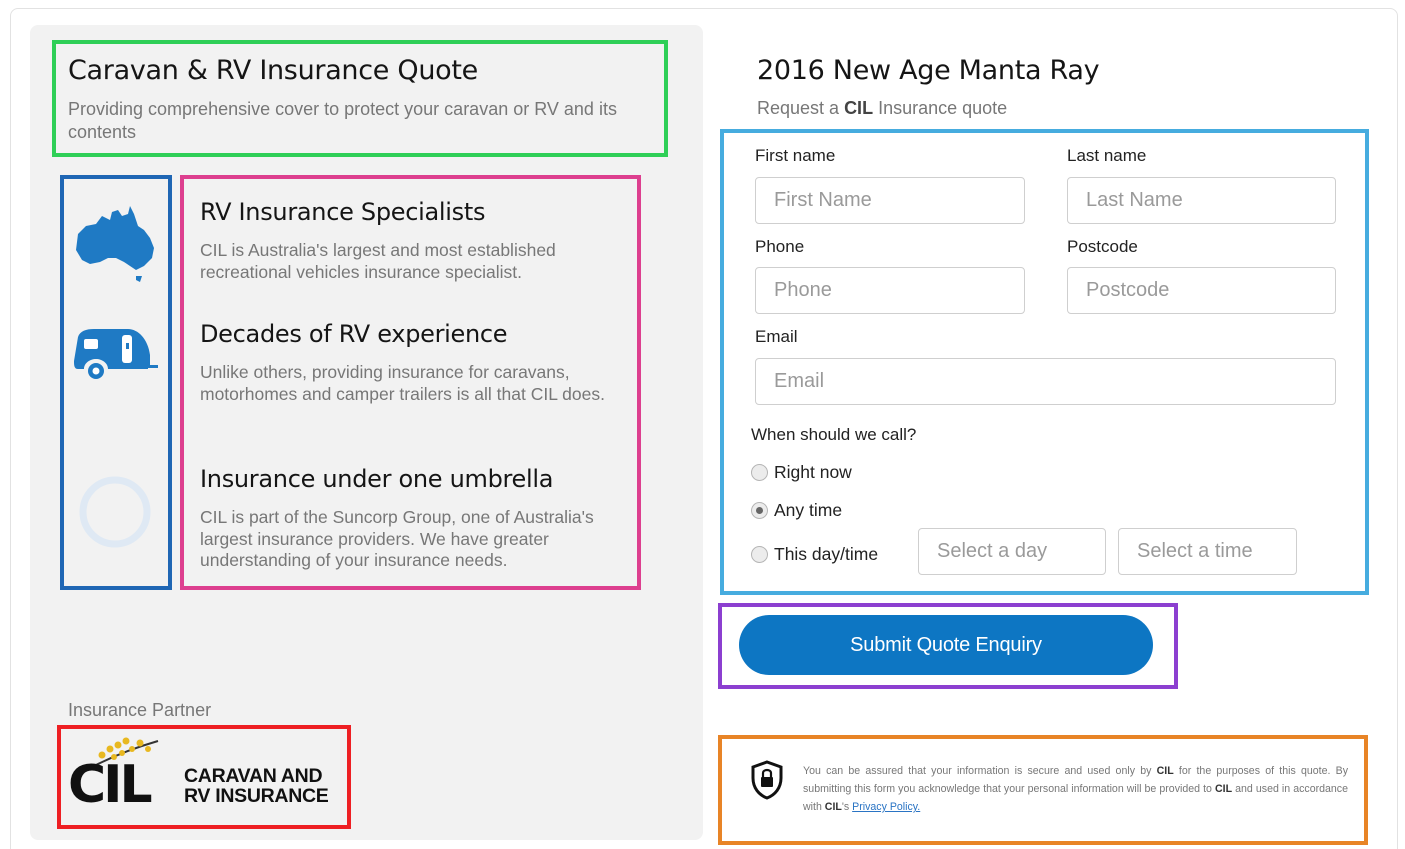 The image size is (1405, 849). I want to click on form-subtitle: Request a CIL Insurance quote, so click(882, 108).